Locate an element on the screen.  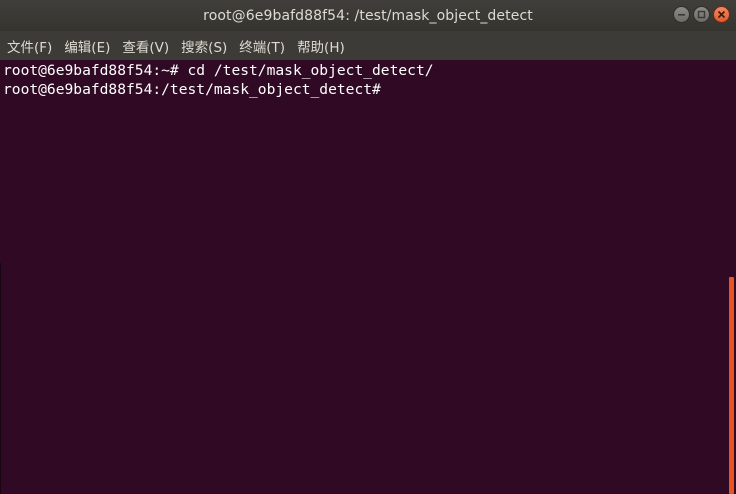
menu-help: 帮助(H) is located at coordinates (321, 46).